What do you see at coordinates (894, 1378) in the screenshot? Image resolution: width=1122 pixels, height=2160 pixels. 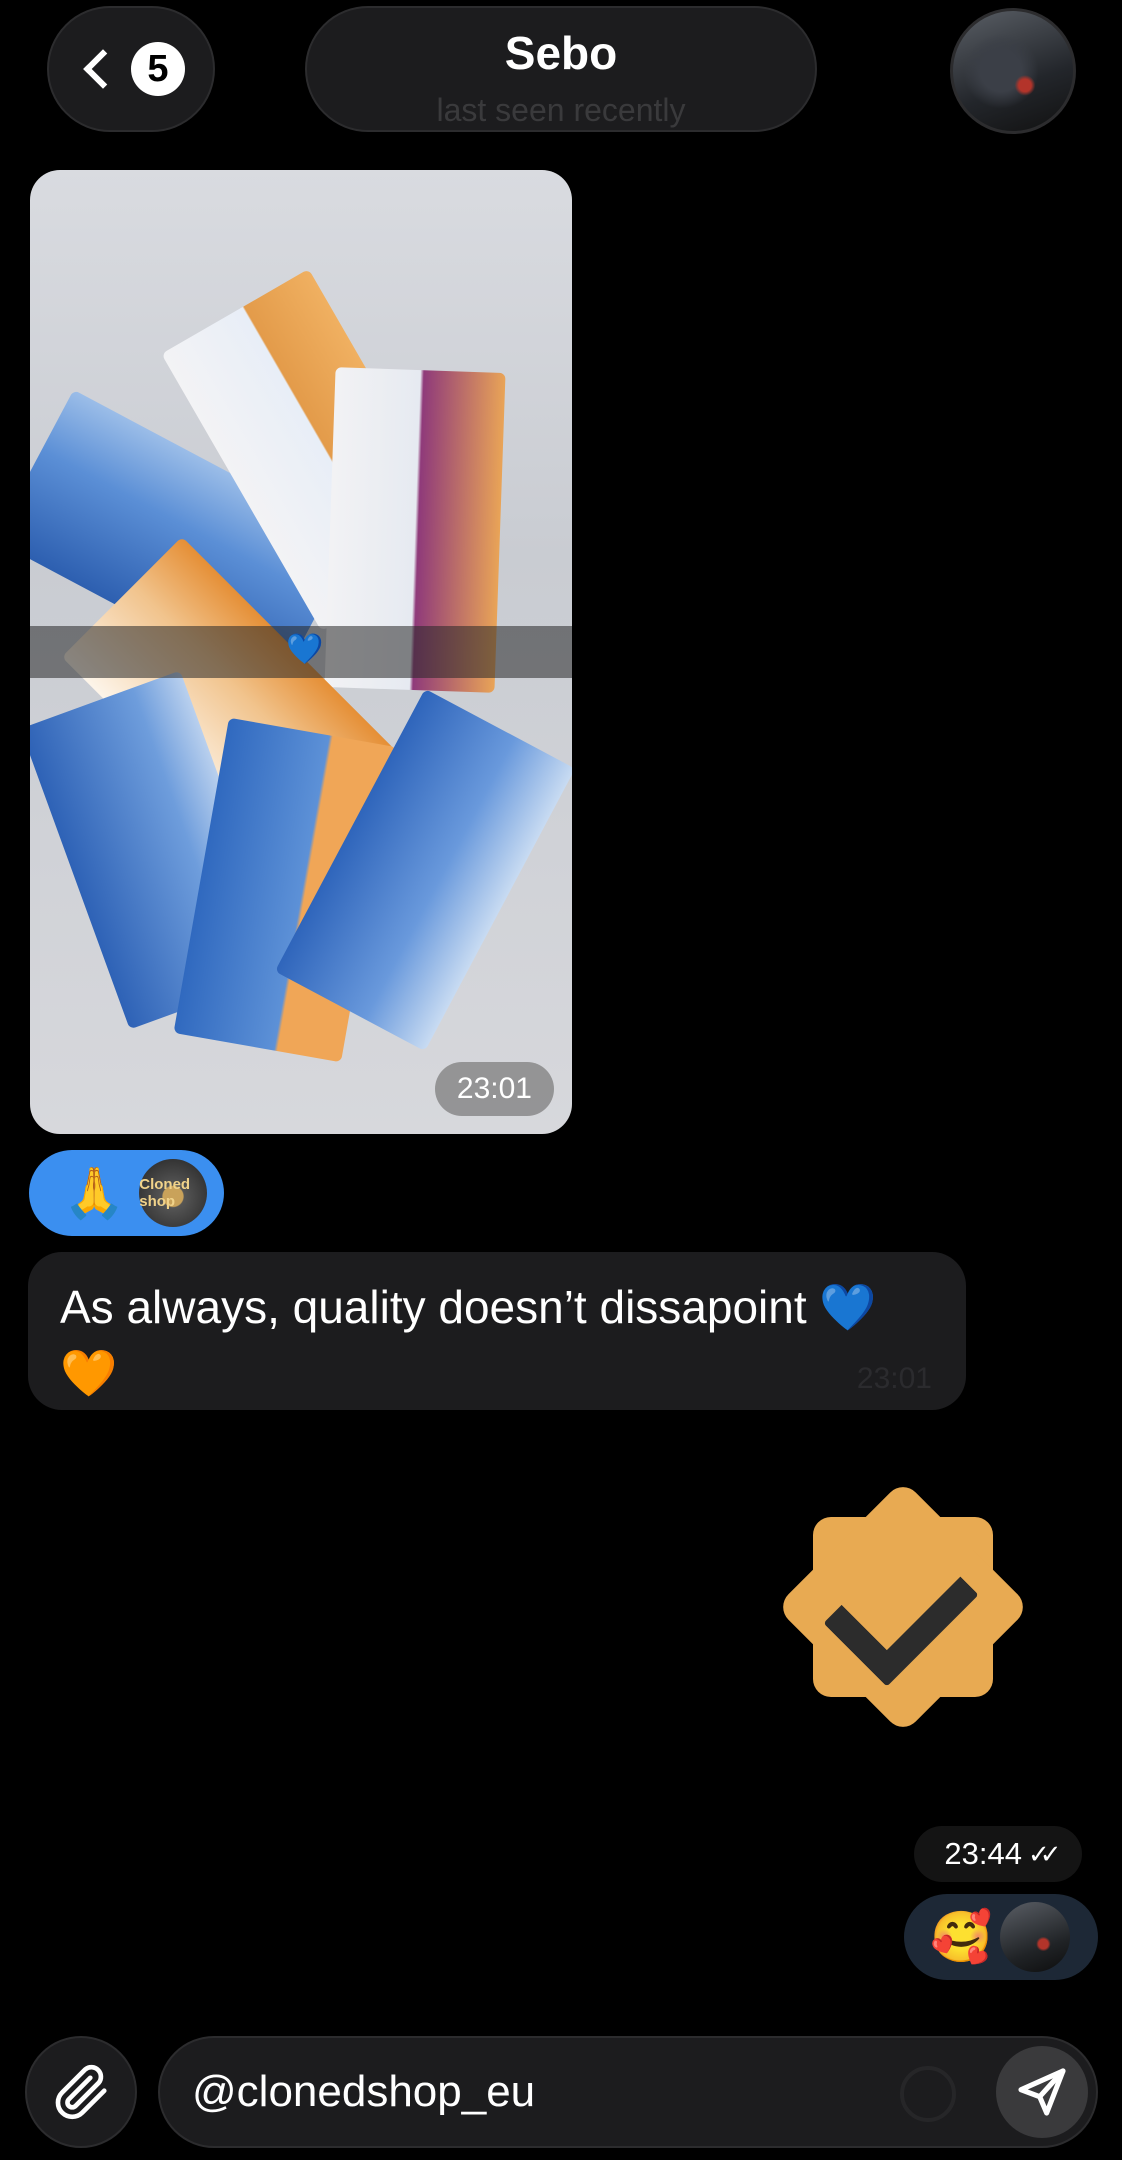 I see `message-timestamp: 23:01` at bounding box center [894, 1378].